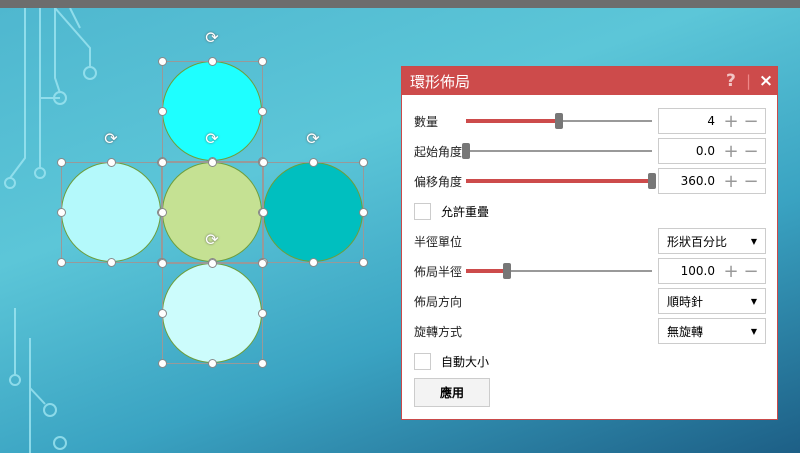 This screenshot has height=453, width=800. Describe the element at coordinates (559, 271) in the screenshot. I see `layout_radius-slider` at that location.